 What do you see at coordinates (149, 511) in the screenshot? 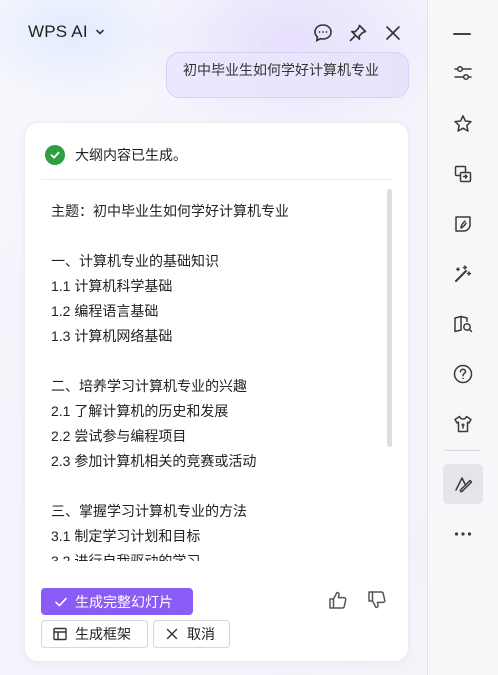
I see `outline-line: 三、掌握学习计算机专业的方法` at bounding box center [149, 511].